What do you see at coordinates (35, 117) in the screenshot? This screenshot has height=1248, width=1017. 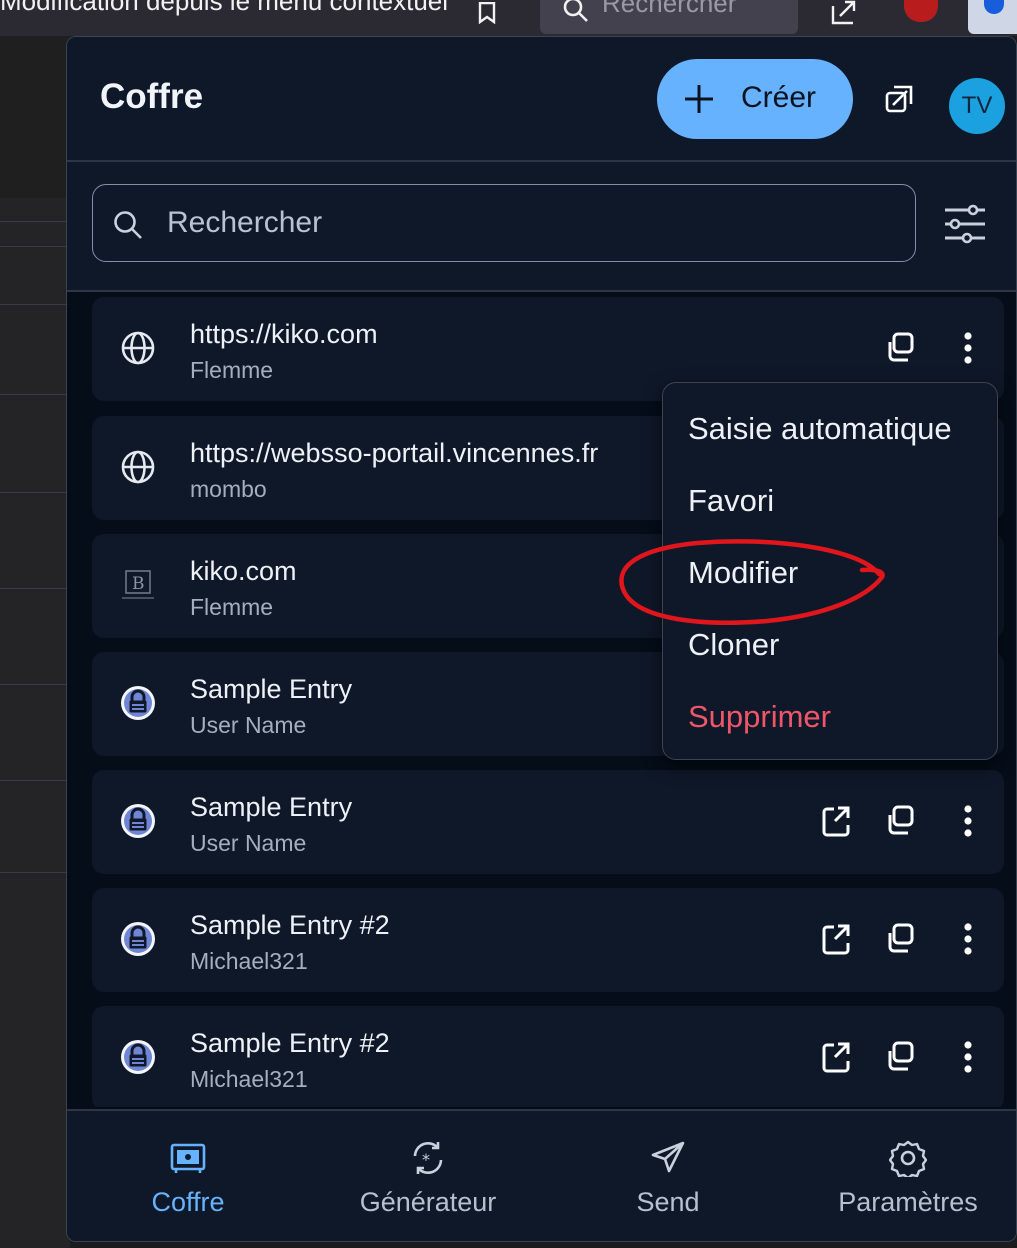 I see `background-page-toolbar` at bounding box center [35, 117].